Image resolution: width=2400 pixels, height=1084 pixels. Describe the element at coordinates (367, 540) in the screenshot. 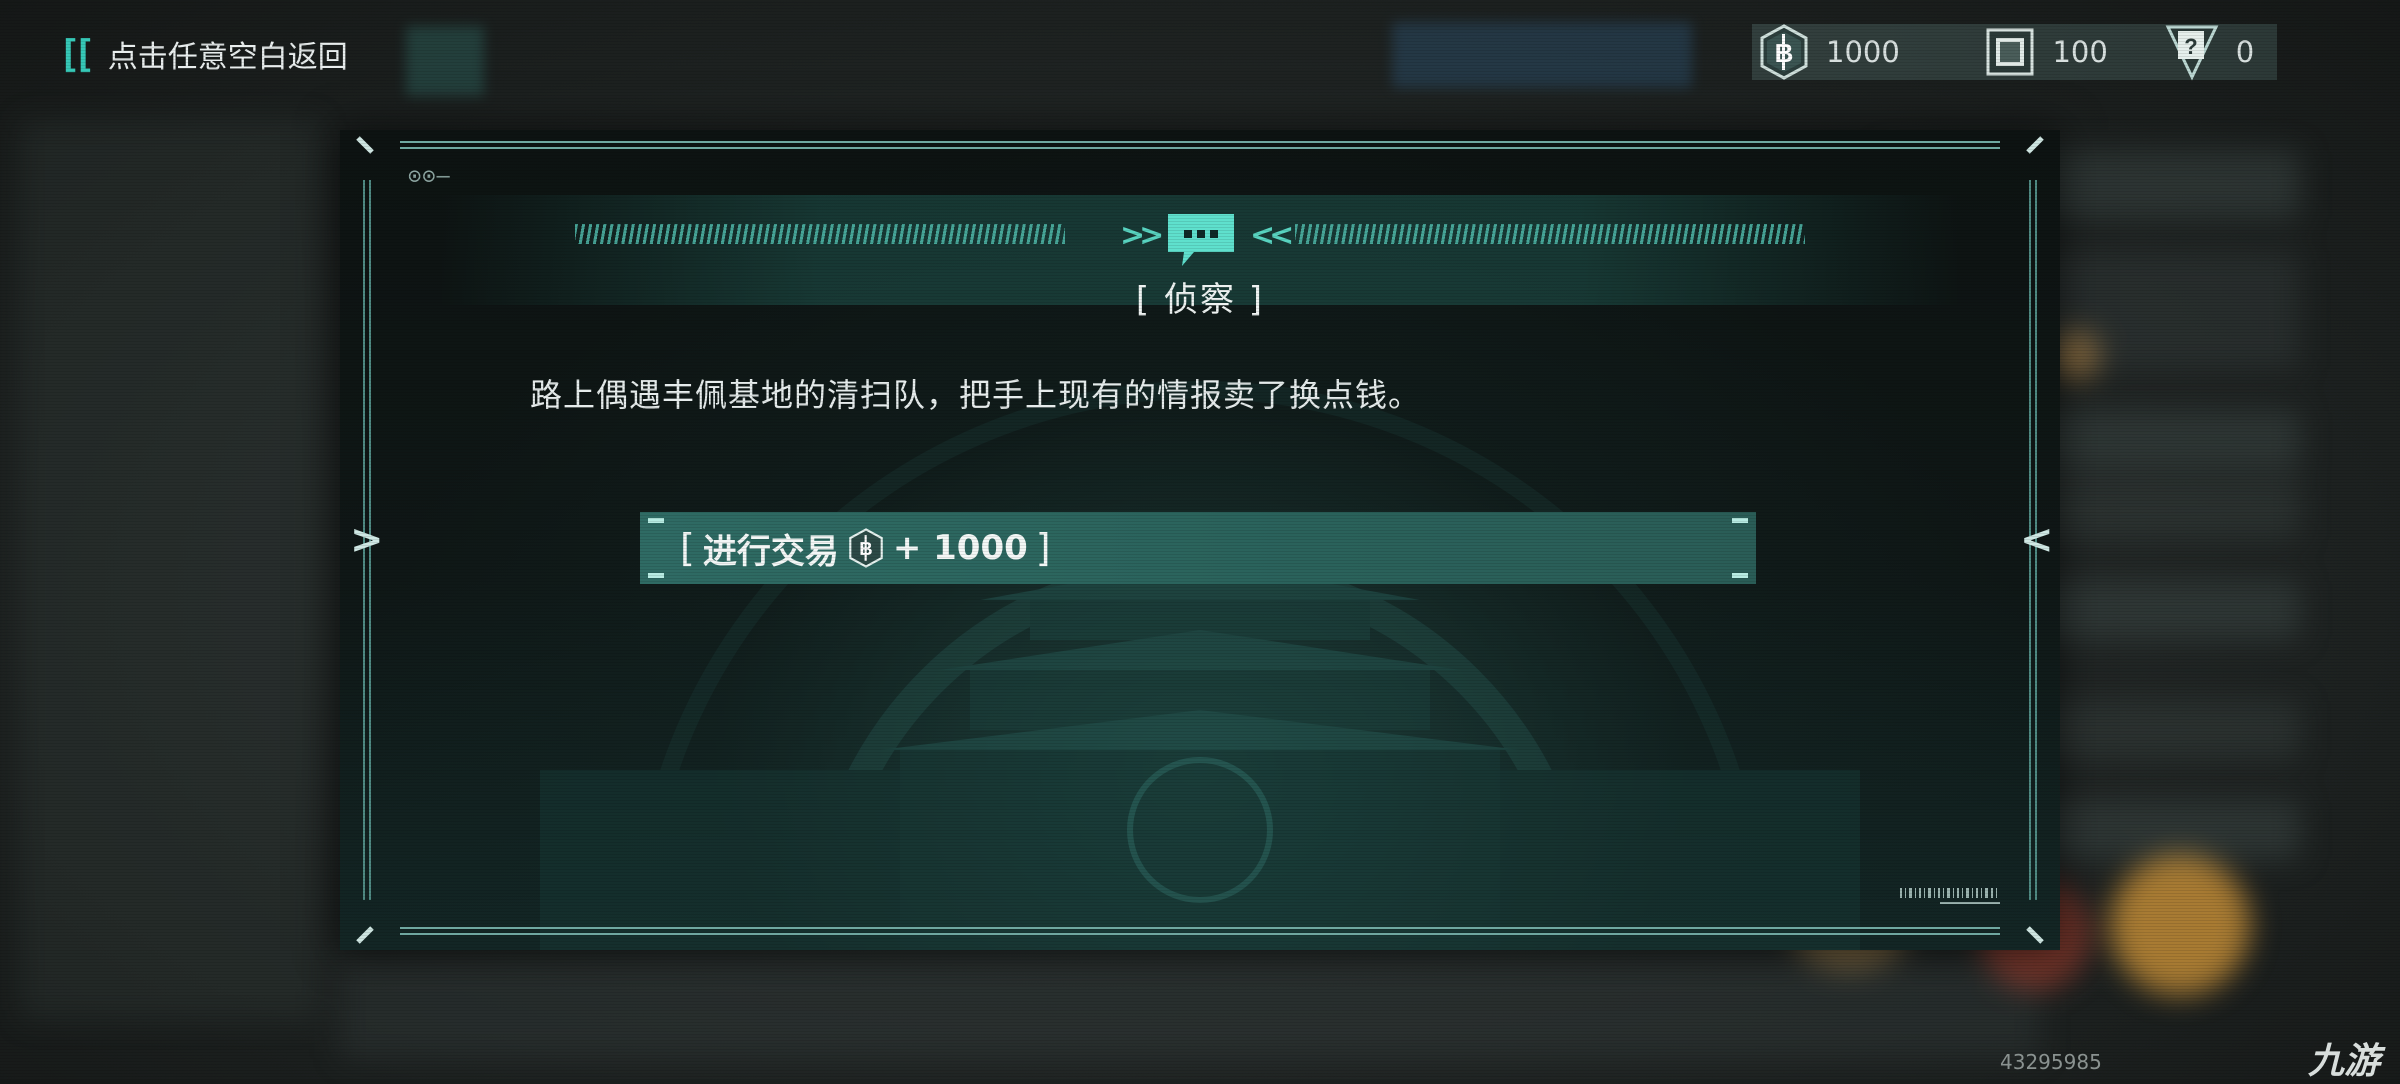

I see `chevron-right-icon: >` at that location.